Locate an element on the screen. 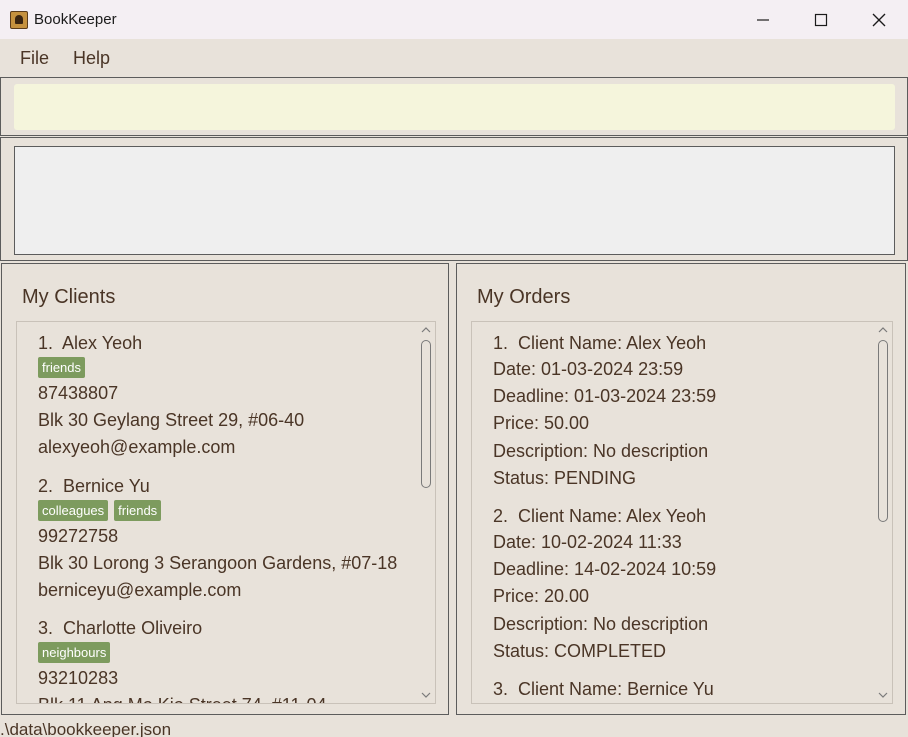 This screenshot has width=908, height=737. order-status: Status: PENDING is located at coordinates (565, 477).